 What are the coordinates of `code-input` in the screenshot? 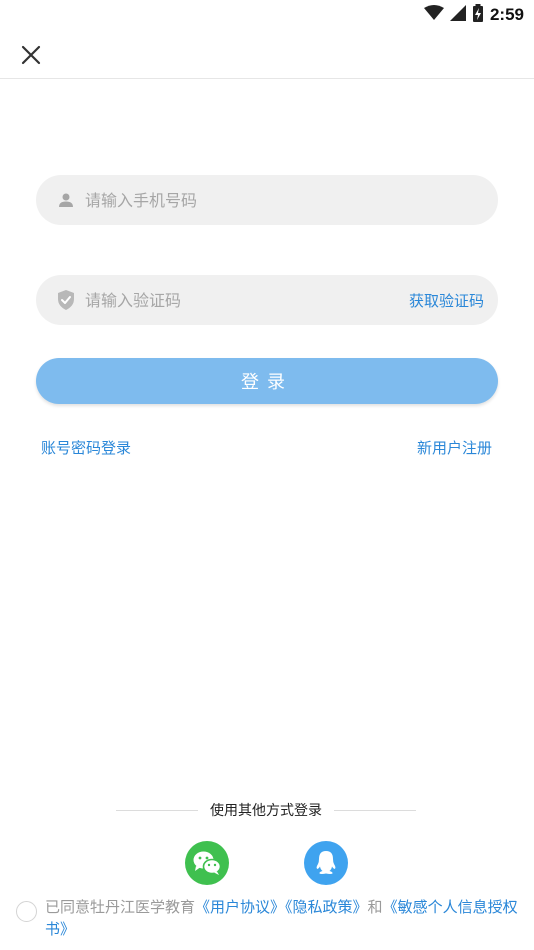 It's located at (247, 300).